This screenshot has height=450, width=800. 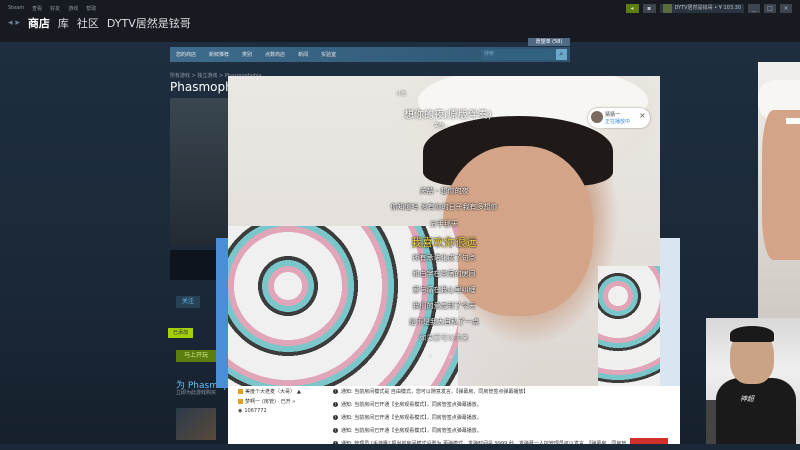 I want to click on background-video-button, so click(x=793, y=121).